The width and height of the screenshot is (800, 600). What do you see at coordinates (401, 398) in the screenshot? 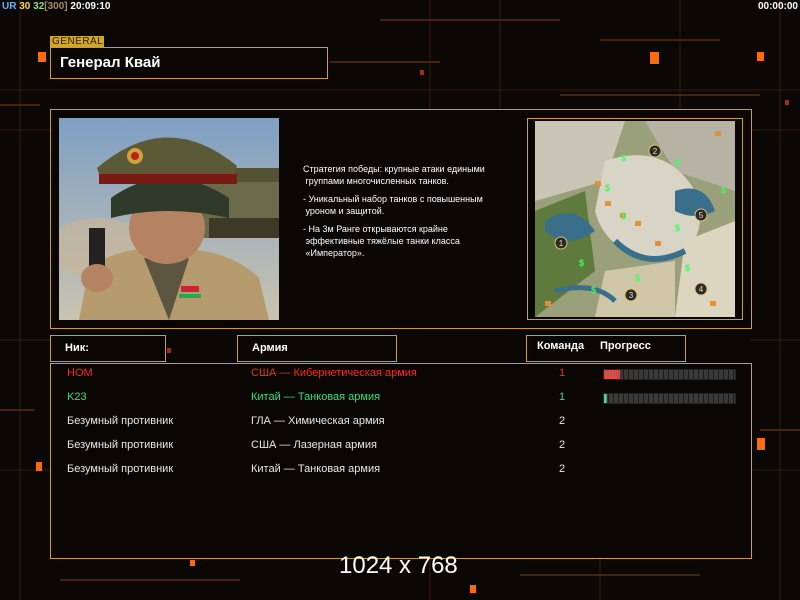
I see `player-row: K23 Китай — Танковая армия 1` at bounding box center [401, 398].